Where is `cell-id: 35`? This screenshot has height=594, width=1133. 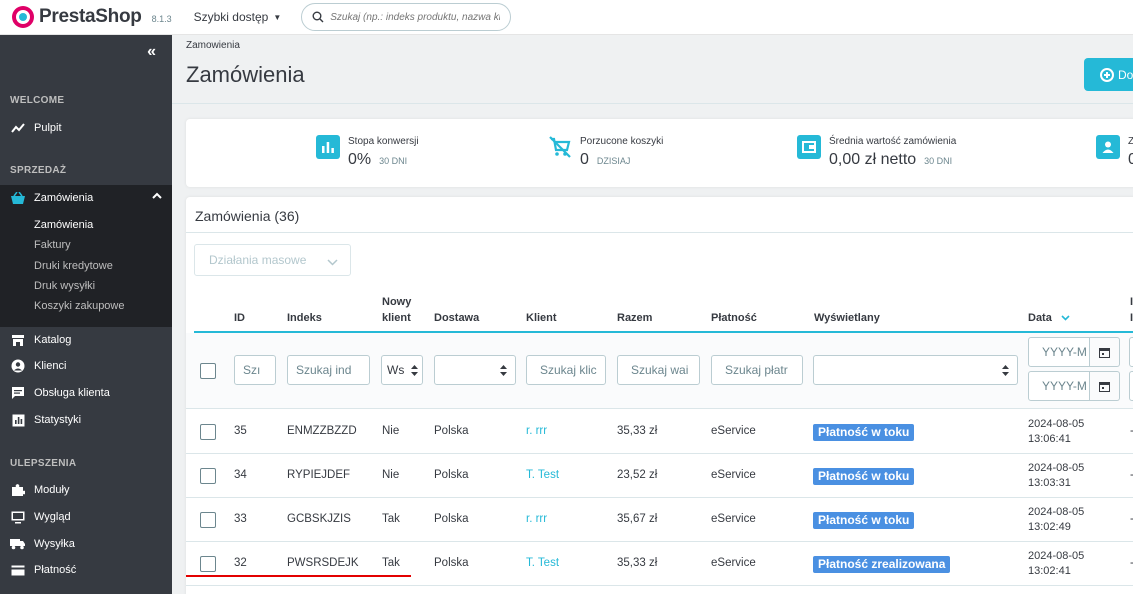
cell-id: 35 is located at coordinates (240, 431).